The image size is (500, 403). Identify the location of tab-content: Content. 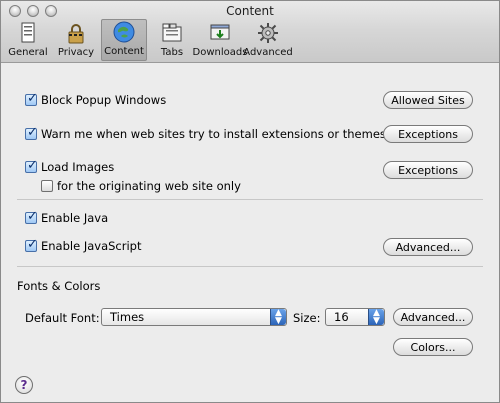
(124, 40).